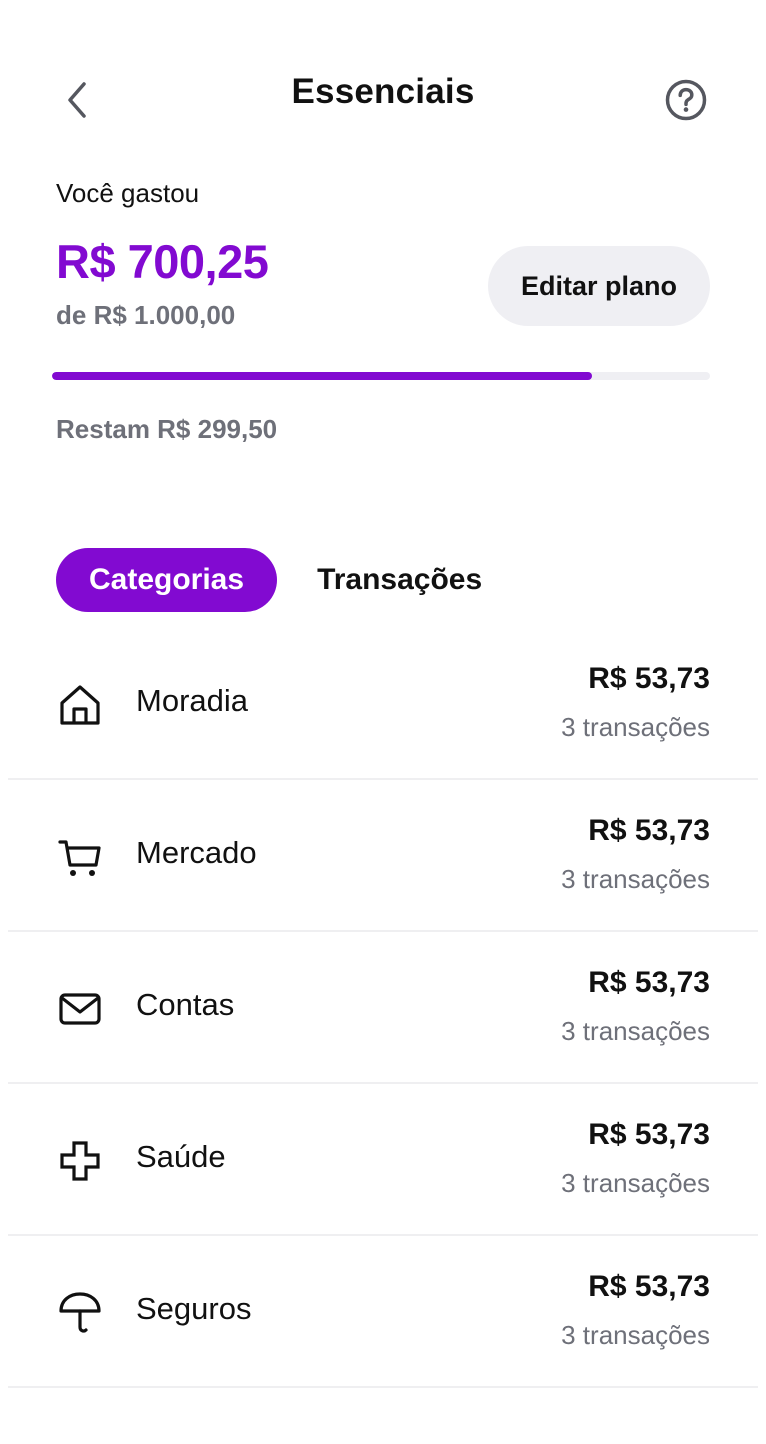  I want to click on category-name: Saúde, so click(181, 1156).